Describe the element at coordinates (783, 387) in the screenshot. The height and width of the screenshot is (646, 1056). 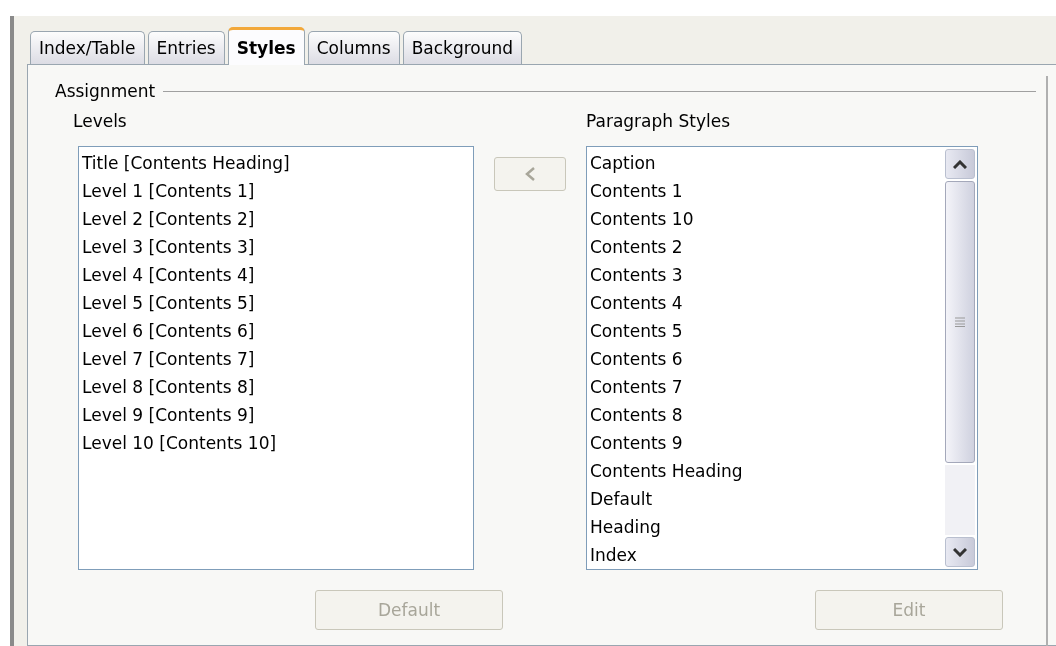
I see `list-item: Contents 7` at that location.